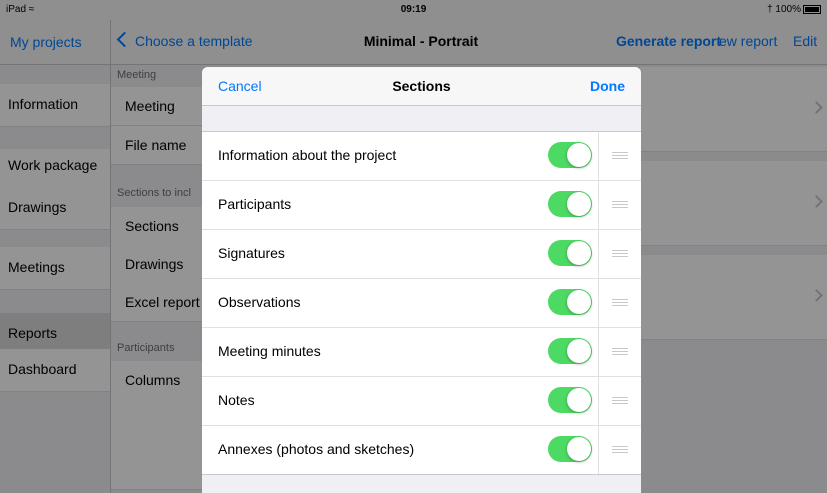  What do you see at coordinates (316, 449) in the screenshot?
I see `section-label: Annexes (photos and sketches)` at bounding box center [316, 449].